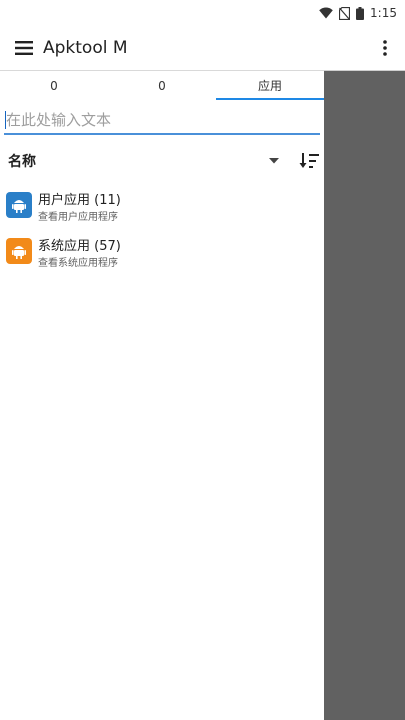  I want to click on list-item-subtitle: 查看系统应用程序, so click(78, 263).